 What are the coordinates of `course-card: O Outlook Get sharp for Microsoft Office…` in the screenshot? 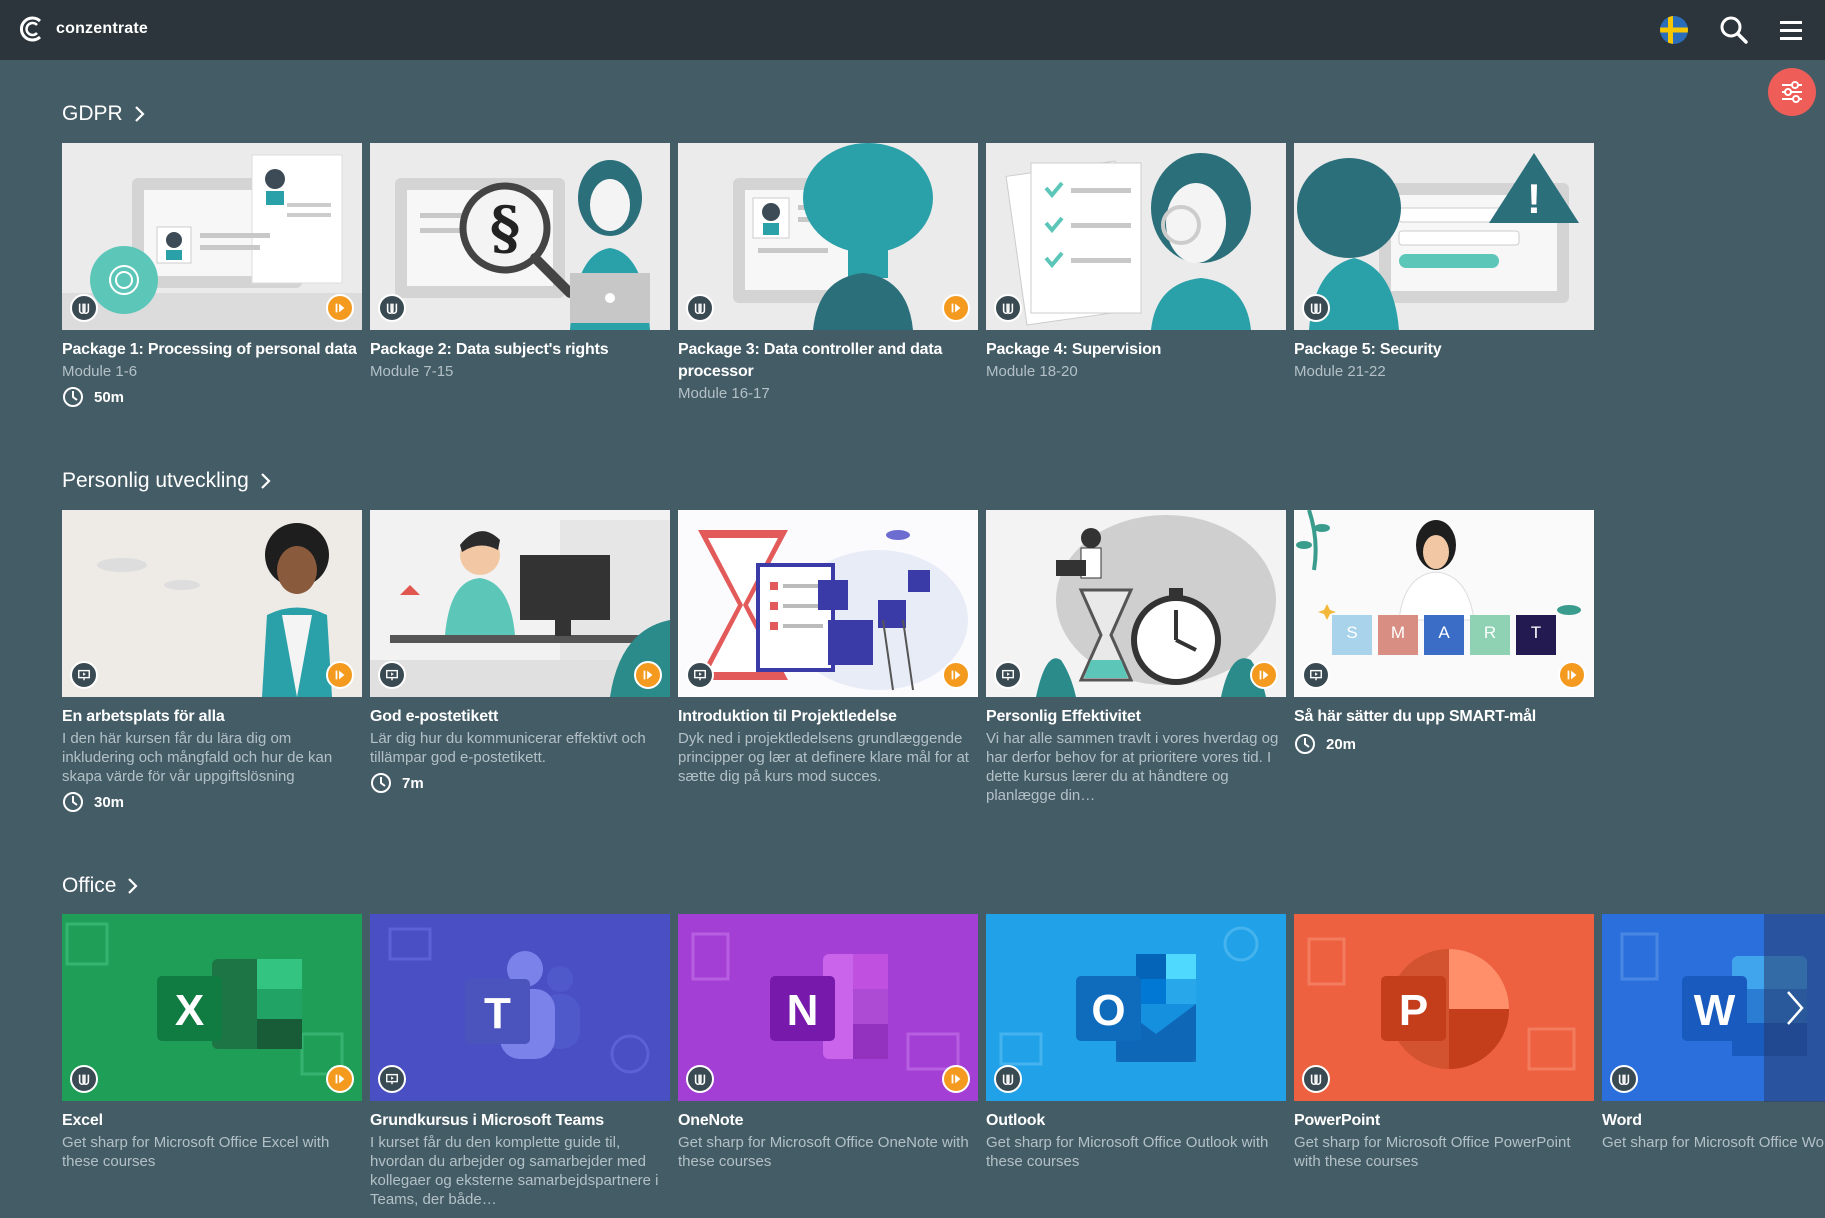 It's located at (1136, 1061).